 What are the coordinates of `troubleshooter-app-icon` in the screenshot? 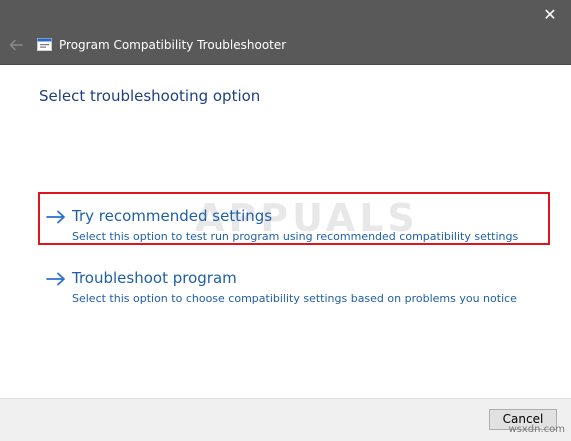 It's located at (44, 44).